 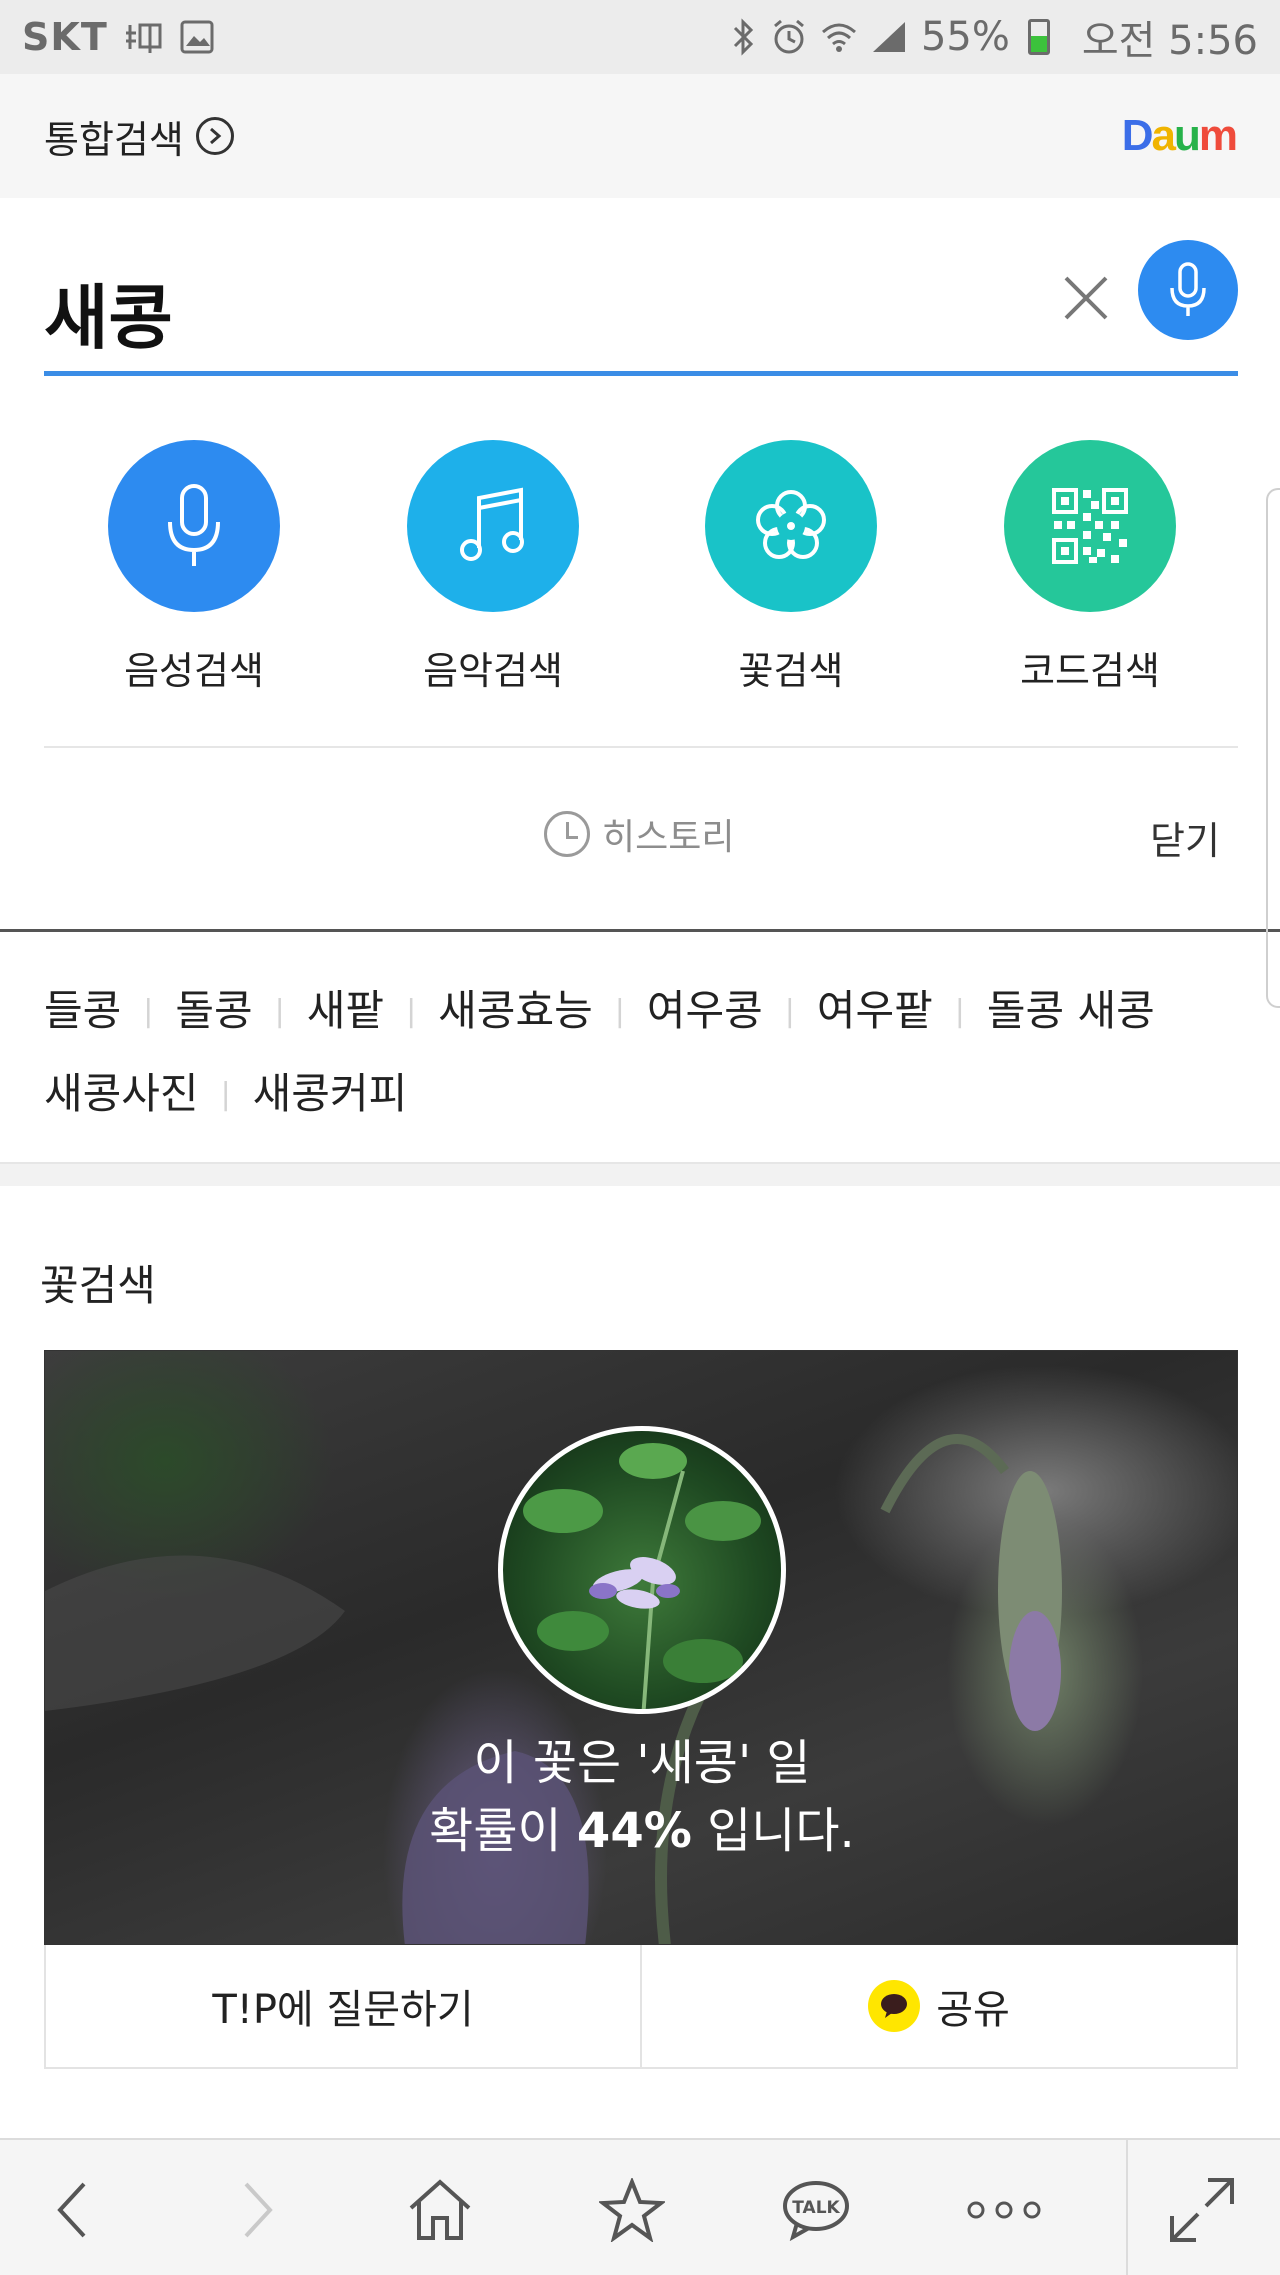 I want to click on flower-search-circle, so click(x=791, y=526).